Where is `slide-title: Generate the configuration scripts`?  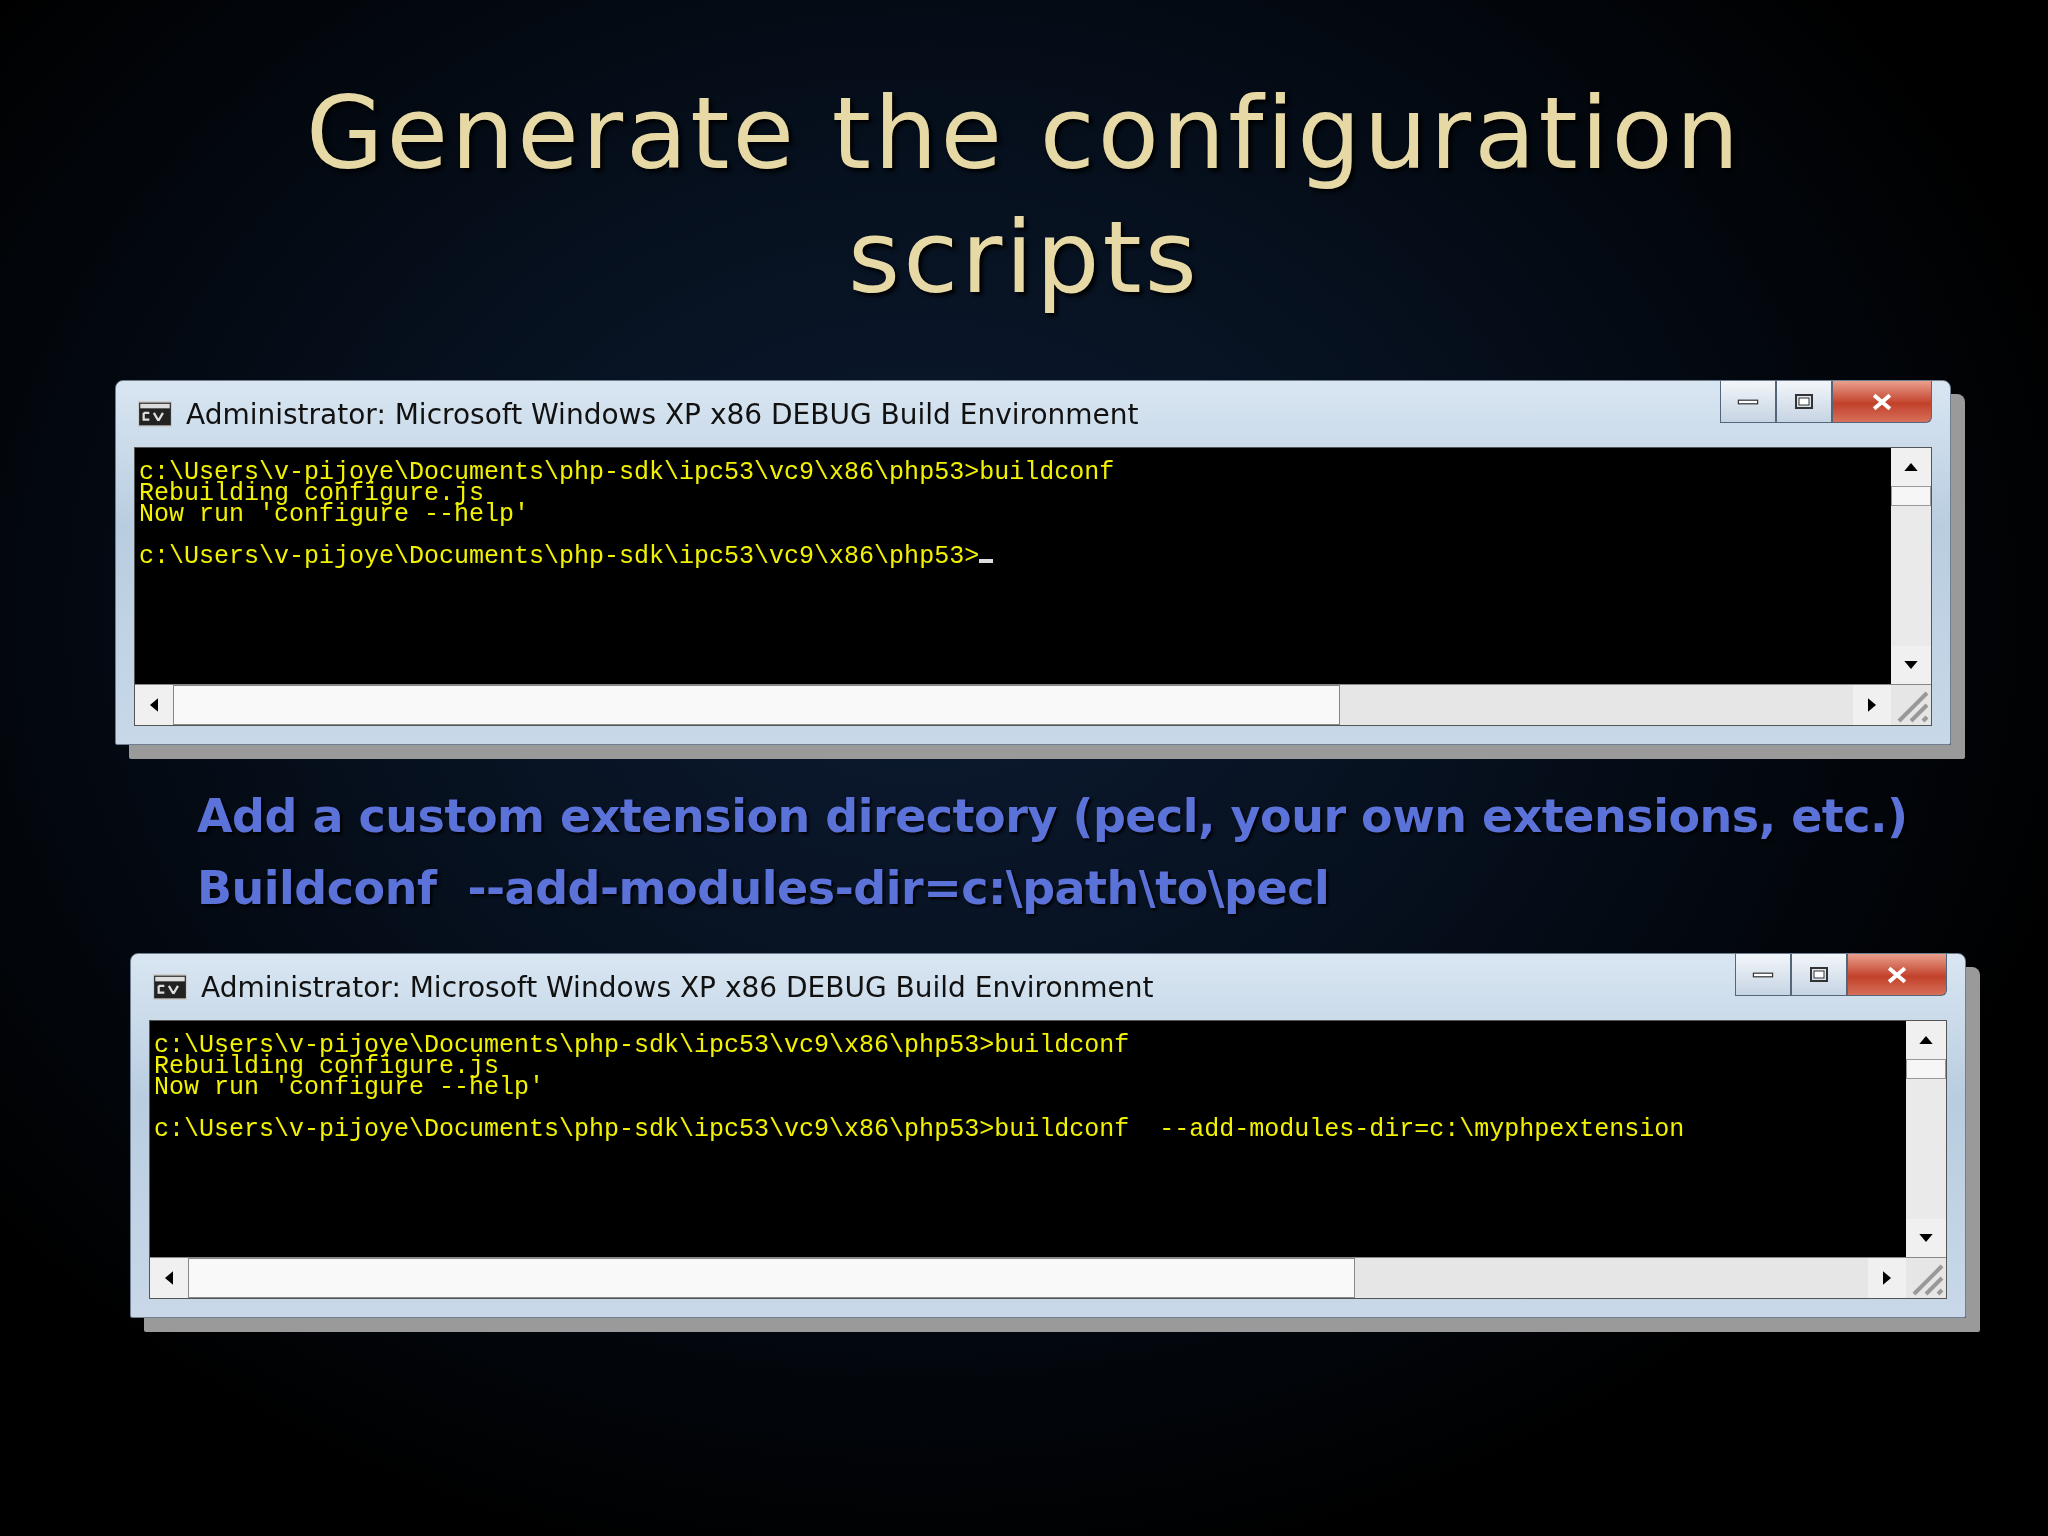
slide-title: Generate the configuration scripts is located at coordinates (1024, 196).